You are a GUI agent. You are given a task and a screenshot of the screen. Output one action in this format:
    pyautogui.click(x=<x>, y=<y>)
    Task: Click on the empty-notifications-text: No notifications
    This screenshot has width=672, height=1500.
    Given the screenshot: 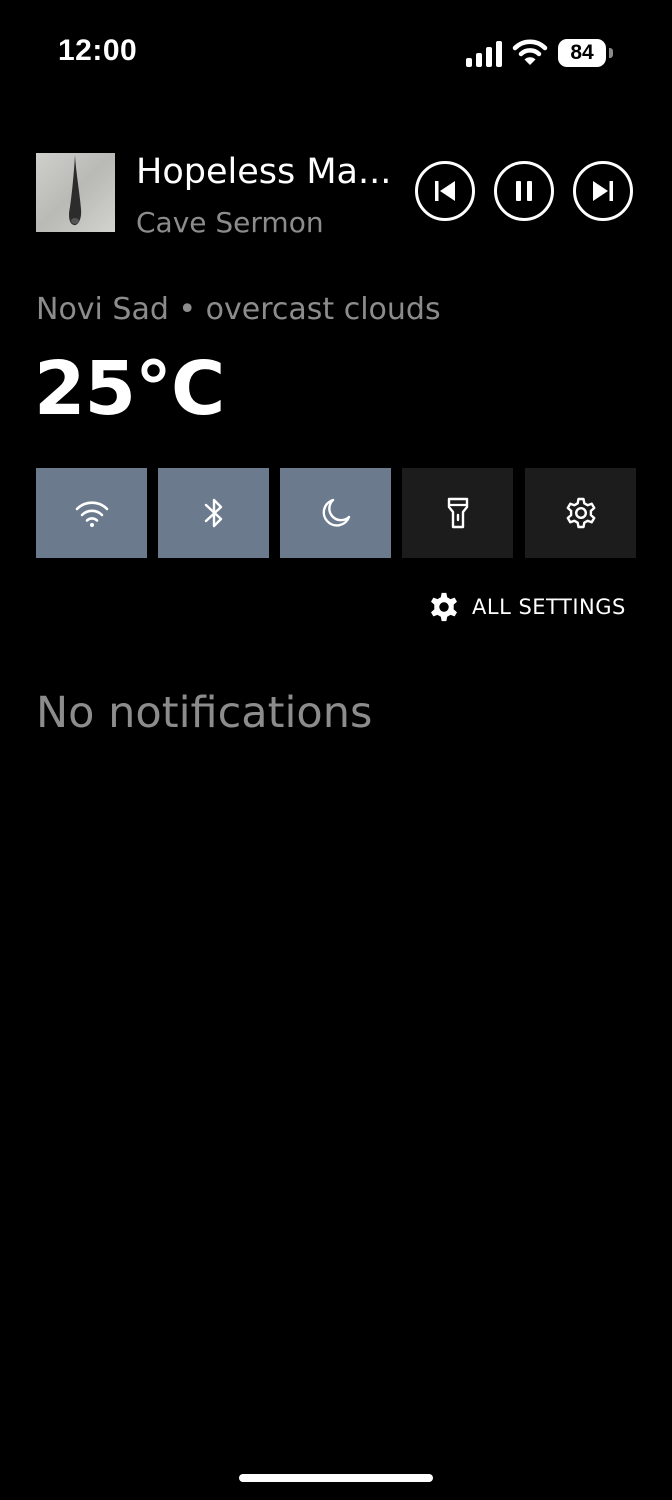 What is the action you would take?
    pyautogui.click(x=204, y=713)
    